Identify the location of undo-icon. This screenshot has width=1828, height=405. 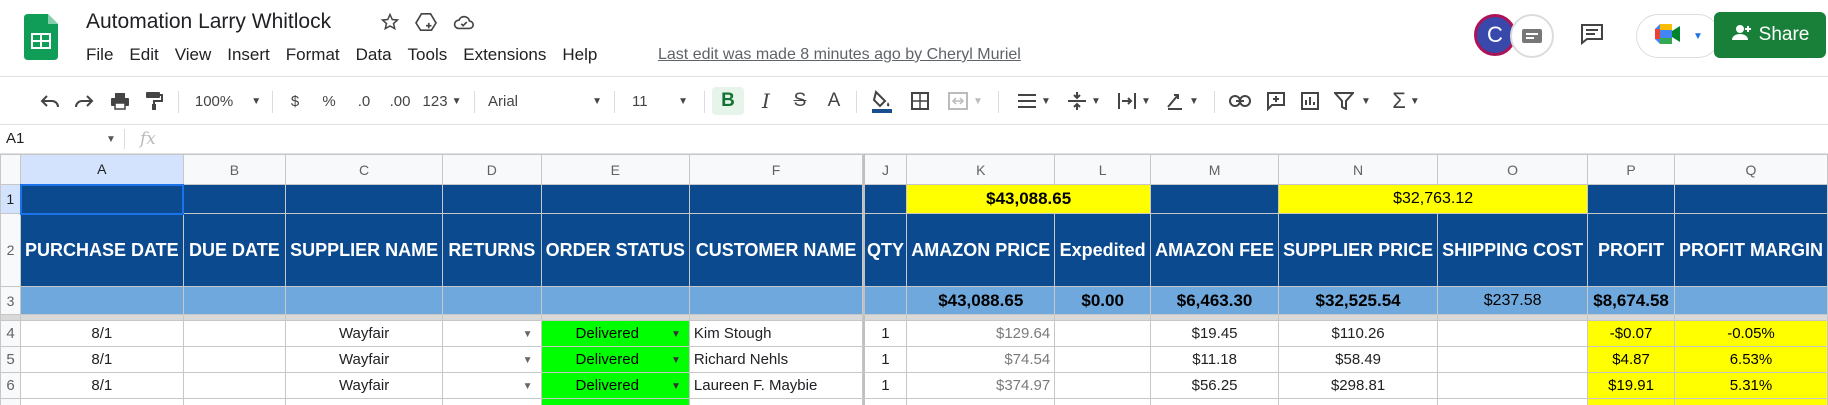
(50, 101).